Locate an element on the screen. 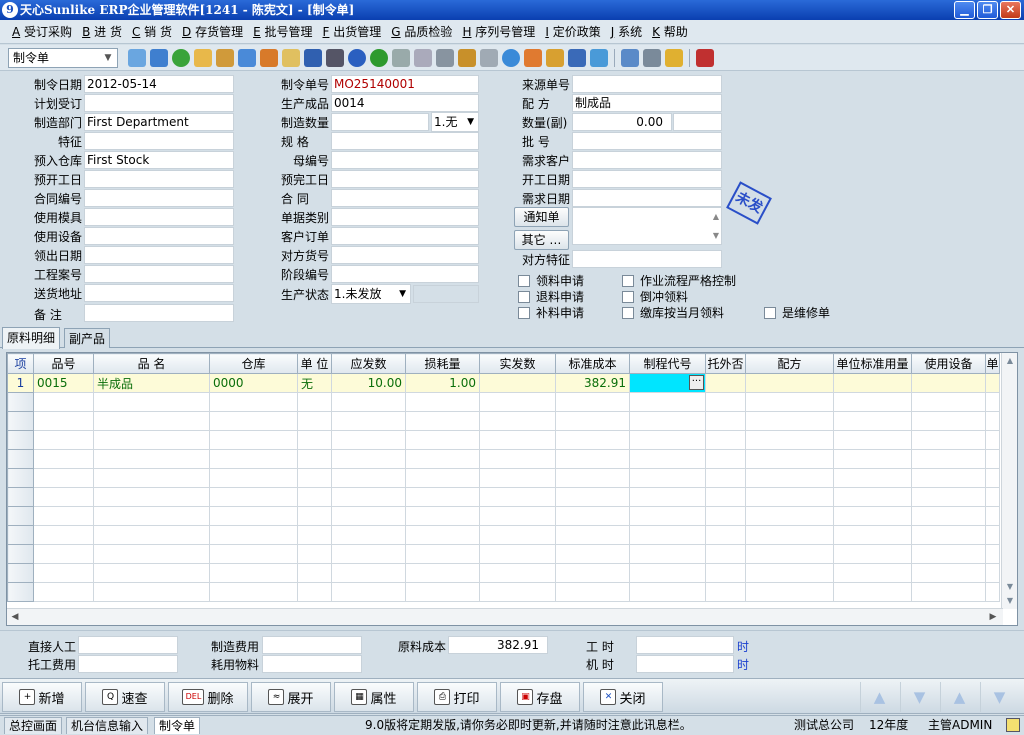  cell-item-no: 0015 is located at coordinates (63, 383).